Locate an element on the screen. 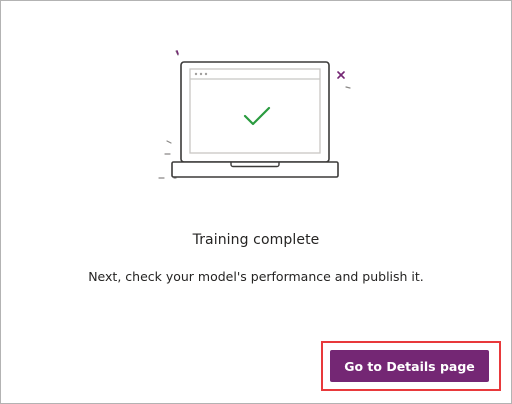 This screenshot has height=404, width=512. laptop-checkmark-icon is located at coordinates (254, 114).